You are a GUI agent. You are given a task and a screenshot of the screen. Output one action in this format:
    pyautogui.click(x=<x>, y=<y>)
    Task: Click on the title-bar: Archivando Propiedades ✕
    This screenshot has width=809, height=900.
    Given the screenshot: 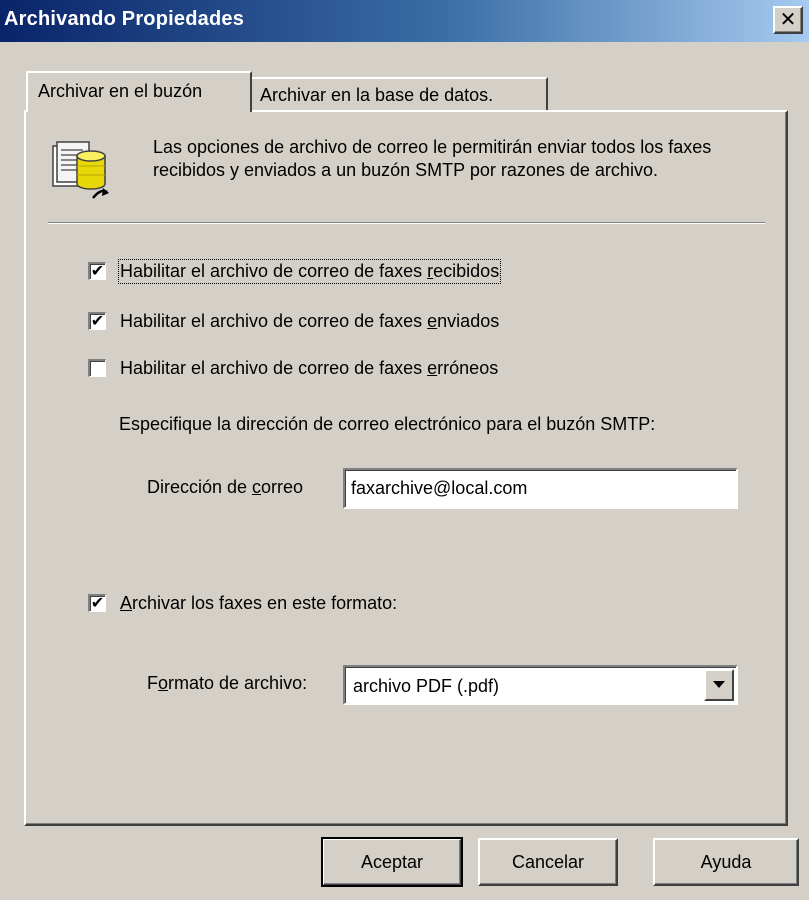 What is the action you would take?
    pyautogui.click(x=404, y=21)
    